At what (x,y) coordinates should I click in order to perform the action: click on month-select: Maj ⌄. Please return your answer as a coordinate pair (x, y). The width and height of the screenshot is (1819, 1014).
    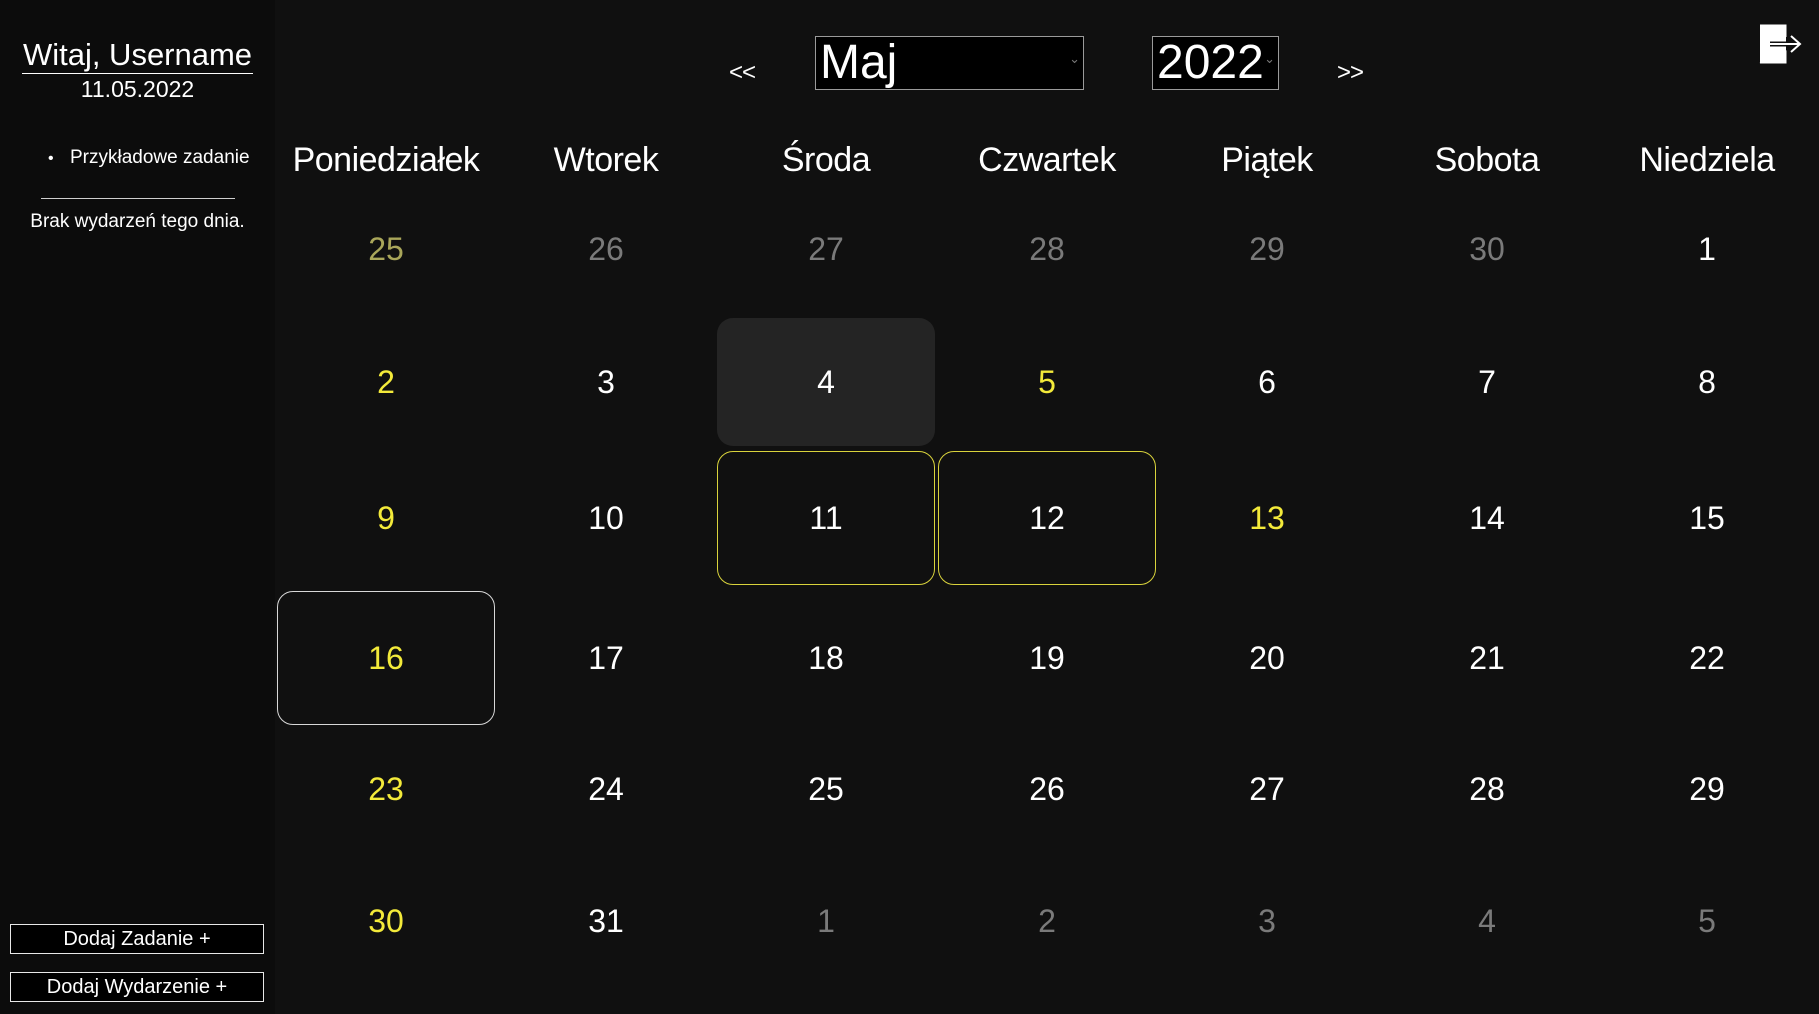
    Looking at the image, I should click on (949, 63).